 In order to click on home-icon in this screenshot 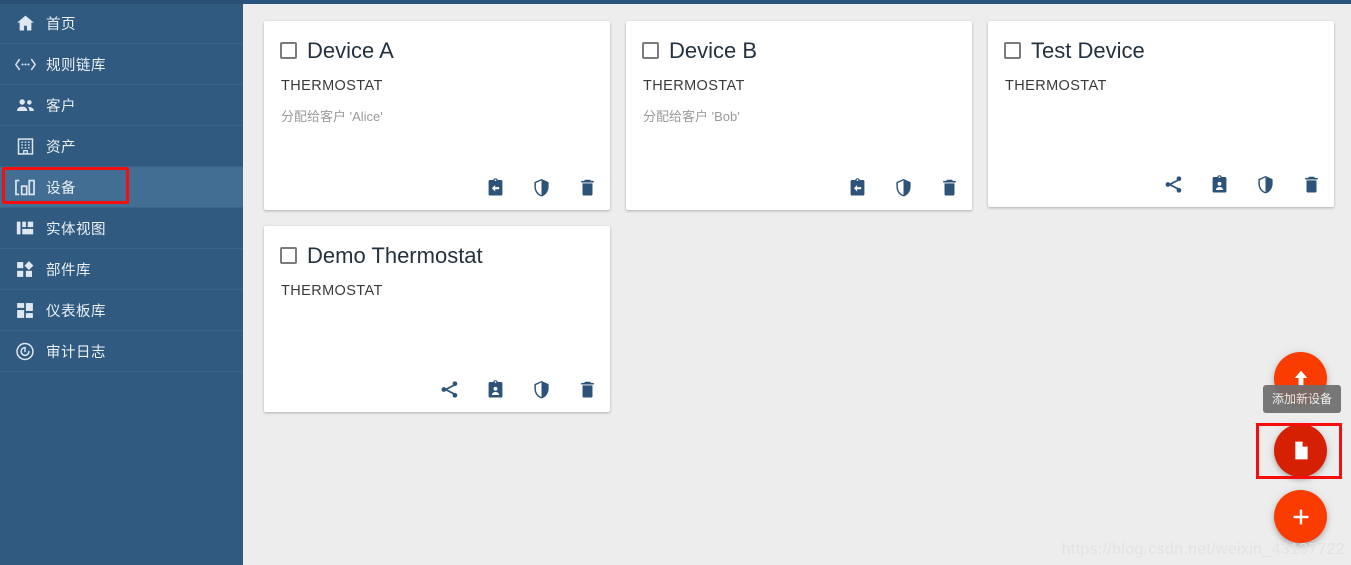, I will do `click(25, 23)`.